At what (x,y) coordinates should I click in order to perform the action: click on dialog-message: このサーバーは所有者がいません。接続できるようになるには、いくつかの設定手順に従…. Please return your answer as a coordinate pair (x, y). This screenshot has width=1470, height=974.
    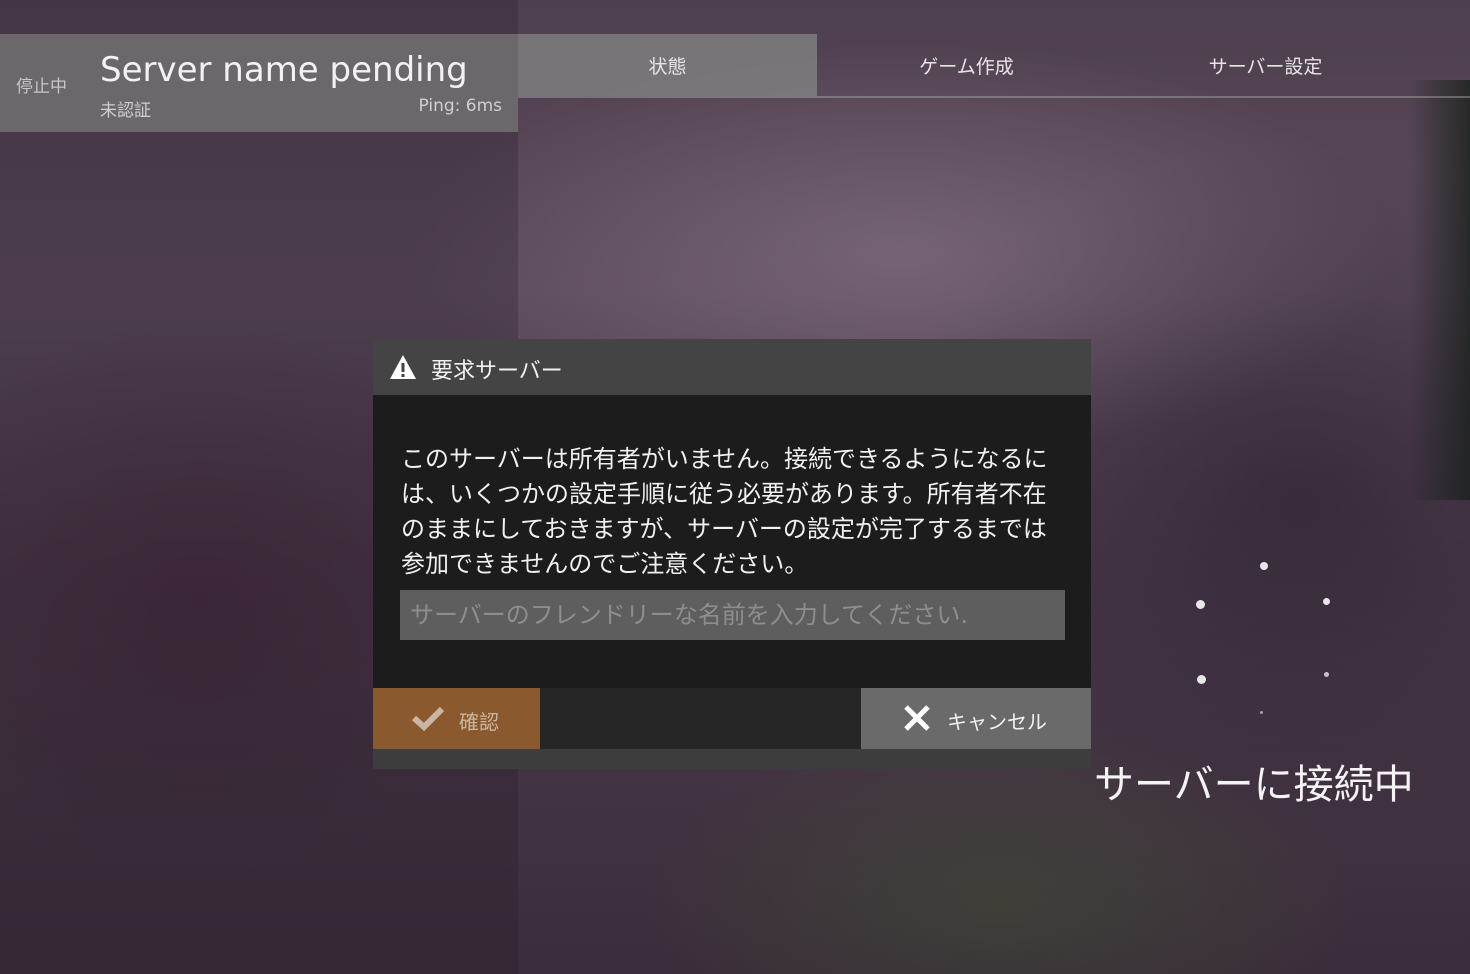
    Looking at the image, I should click on (724, 511).